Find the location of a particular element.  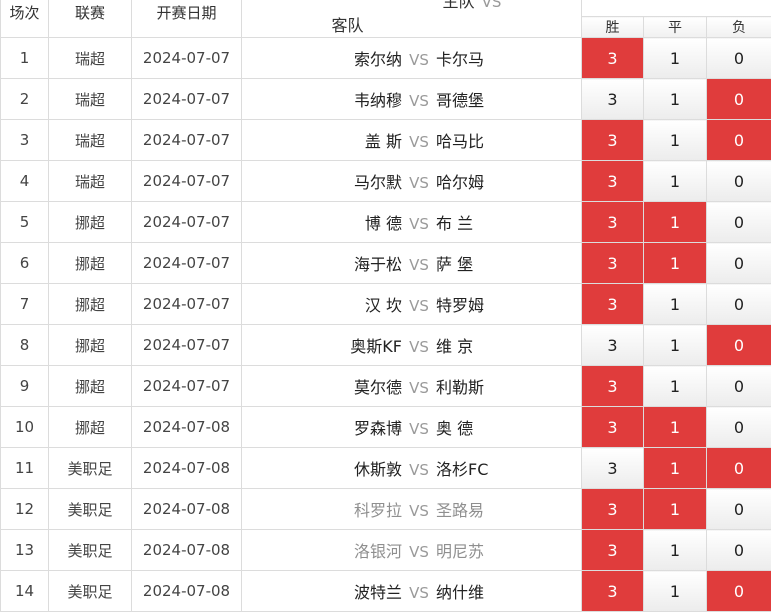

match-teams: 博 德 VS 布 兰 is located at coordinates (411, 222).